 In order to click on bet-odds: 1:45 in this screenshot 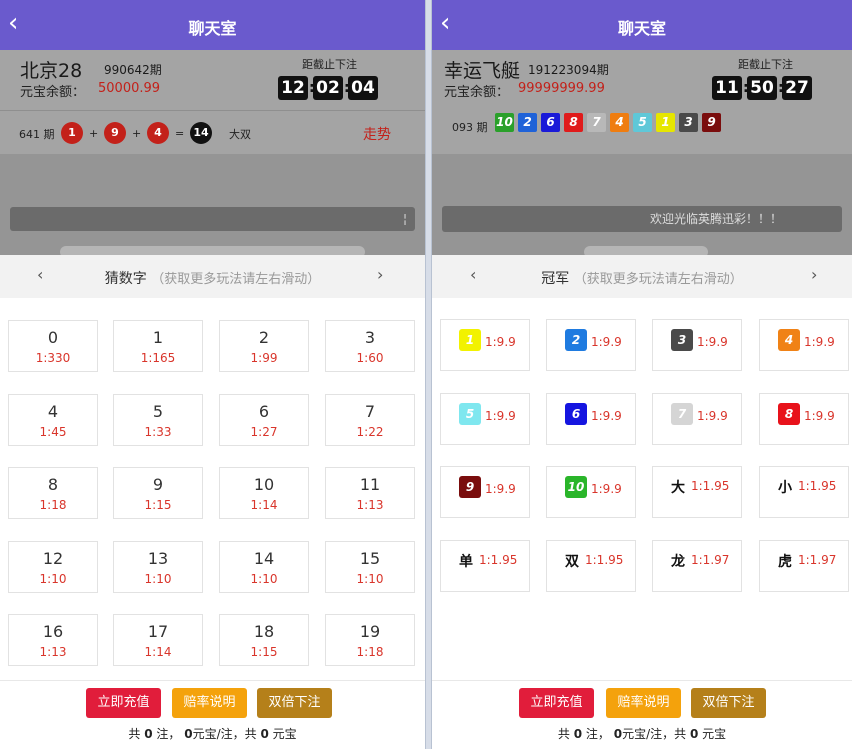, I will do `click(53, 431)`.